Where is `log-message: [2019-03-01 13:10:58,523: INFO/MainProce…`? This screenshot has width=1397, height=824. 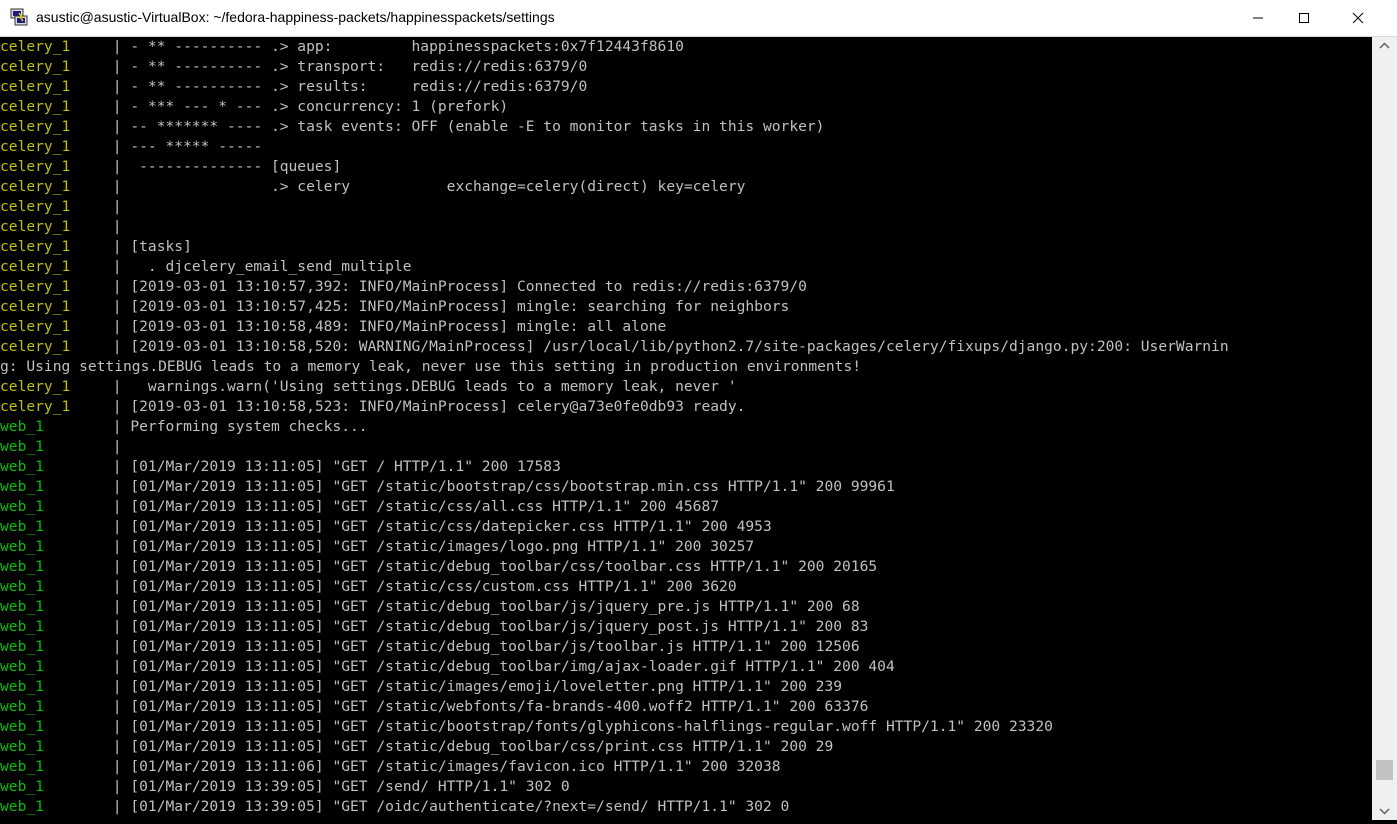 log-message: [2019-03-01 13:10:58,523: INFO/MainProce… is located at coordinates (438, 406).